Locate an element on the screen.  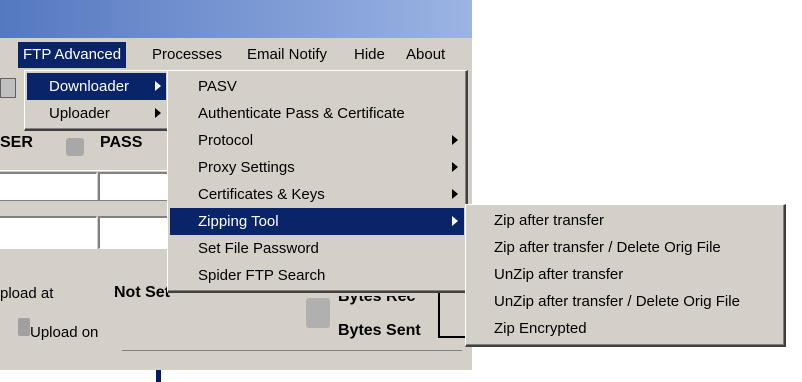
menu-item-zipping-tool: Zipping Tool is located at coordinates (317, 221).